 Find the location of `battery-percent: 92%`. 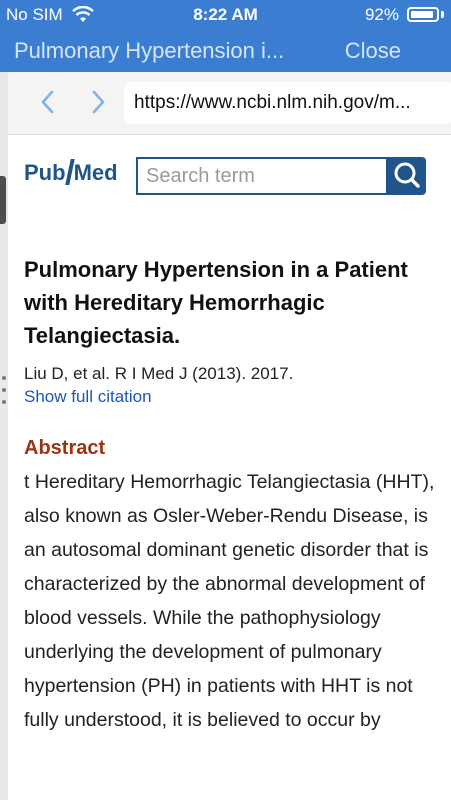

battery-percent: 92% is located at coordinates (381, 14).